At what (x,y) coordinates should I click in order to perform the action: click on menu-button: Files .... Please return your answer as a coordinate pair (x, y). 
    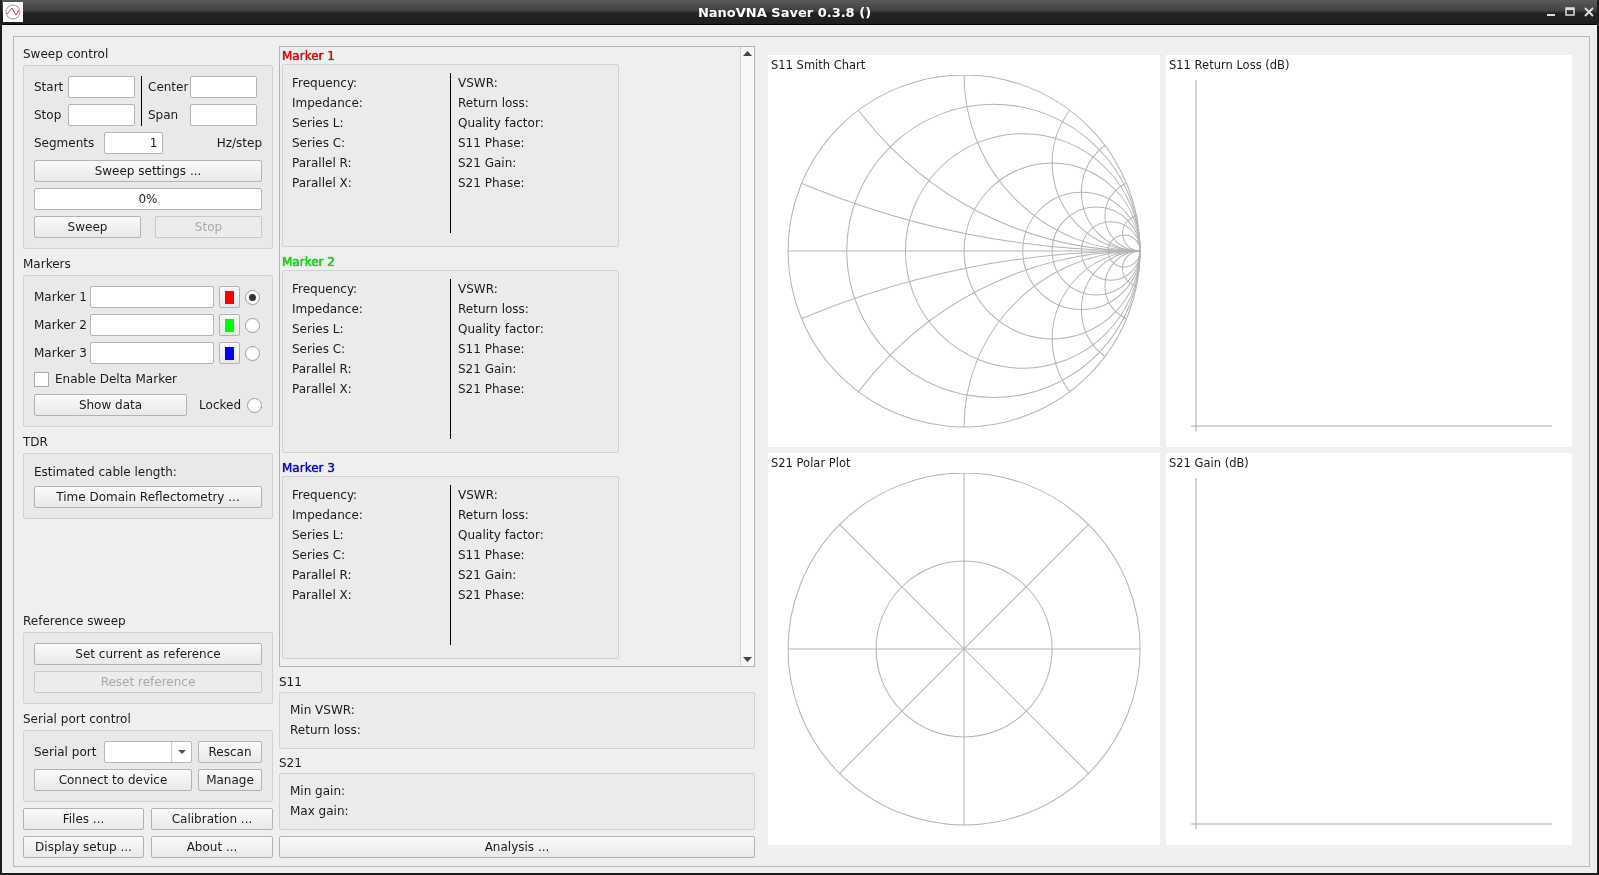
    Looking at the image, I should click on (83, 819).